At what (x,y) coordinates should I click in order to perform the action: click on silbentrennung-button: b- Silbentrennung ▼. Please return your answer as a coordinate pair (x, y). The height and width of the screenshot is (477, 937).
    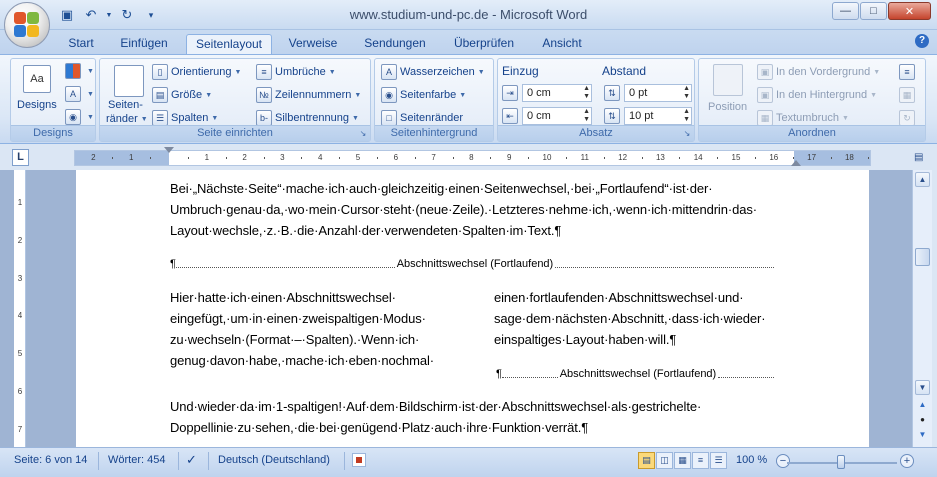
    Looking at the image, I should click on (307, 118).